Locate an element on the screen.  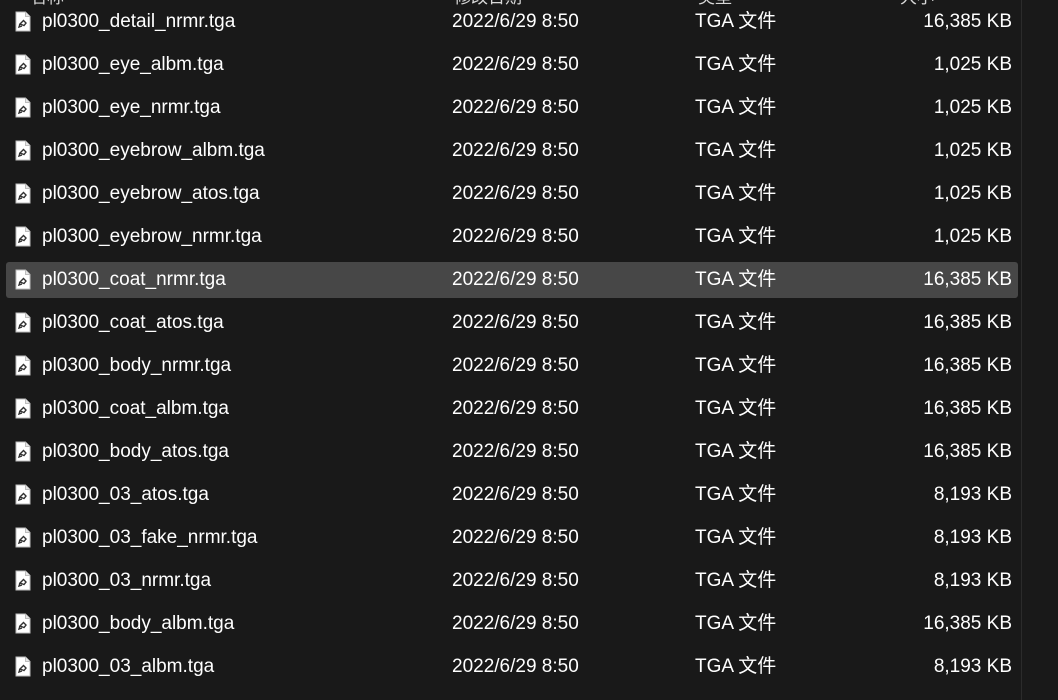
file-name: pl0300_coat_nrmr.tga is located at coordinates (134, 279).